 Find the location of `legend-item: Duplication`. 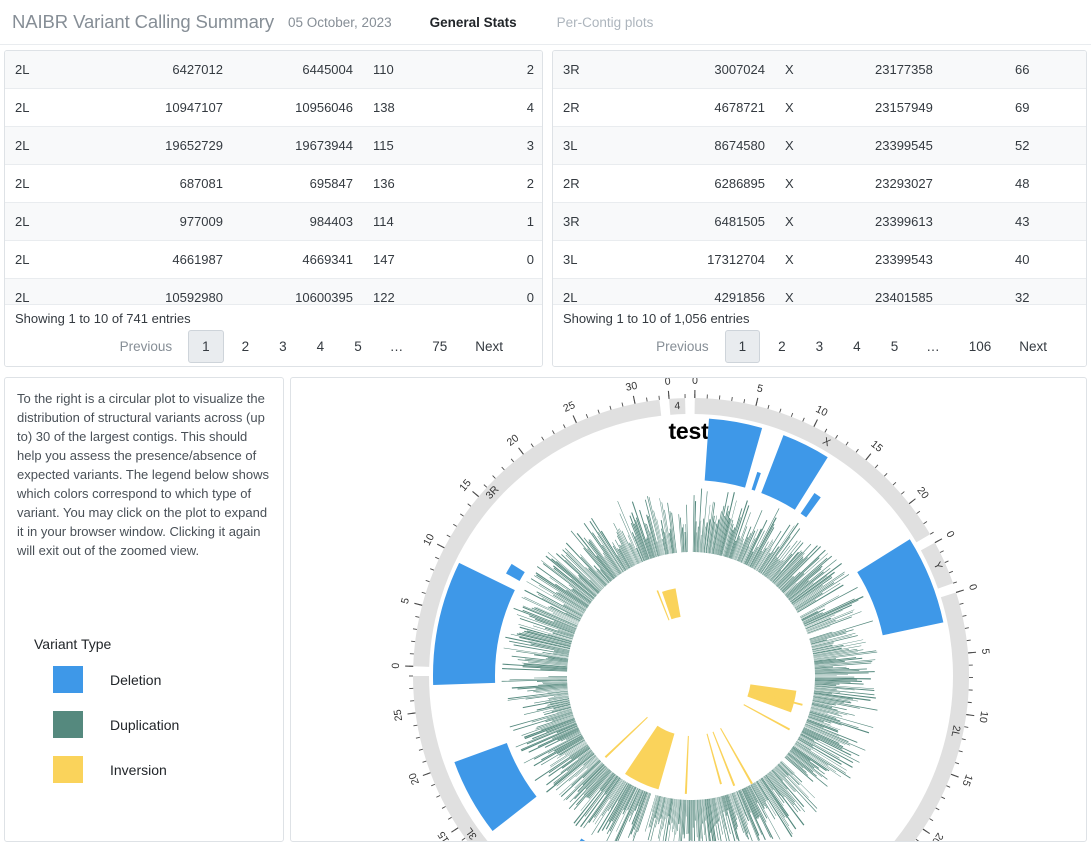

legend-item: Duplication is located at coordinates (155, 724).